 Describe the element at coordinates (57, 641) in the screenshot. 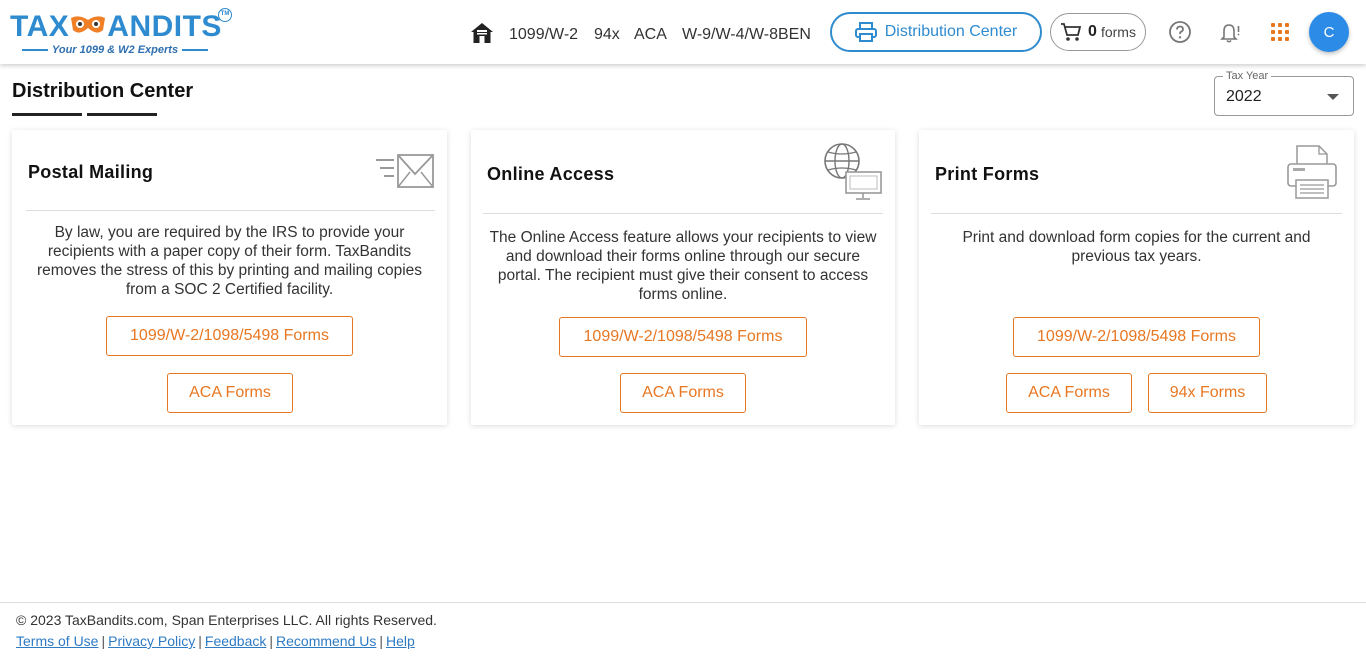

I see `terms-of-use-link: Terms of Use` at that location.